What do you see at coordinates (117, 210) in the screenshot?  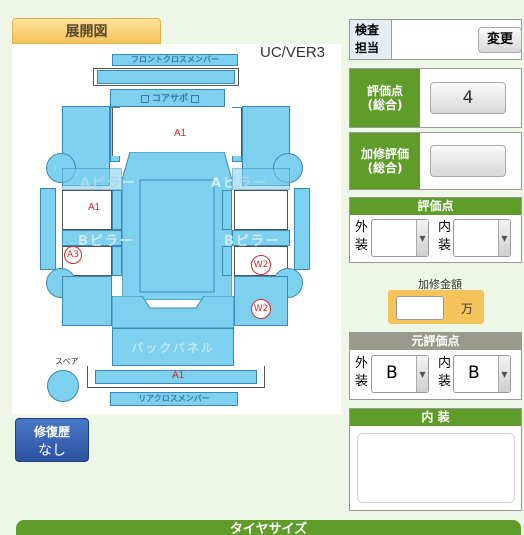 I see `left-a-pillar-strip` at bounding box center [117, 210].